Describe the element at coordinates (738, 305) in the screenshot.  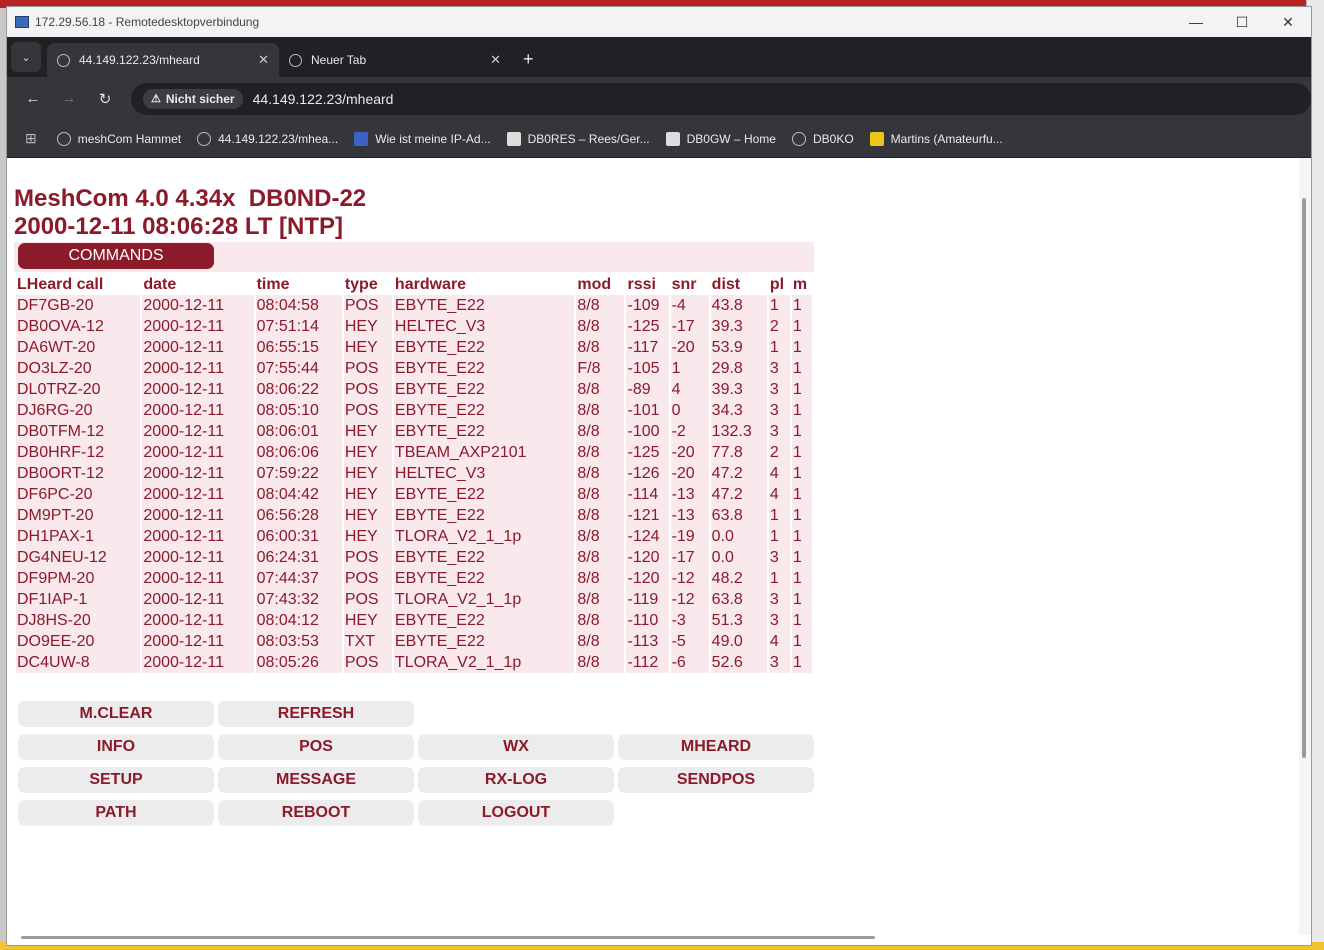
I see `table-cell: 43.8` at that location.